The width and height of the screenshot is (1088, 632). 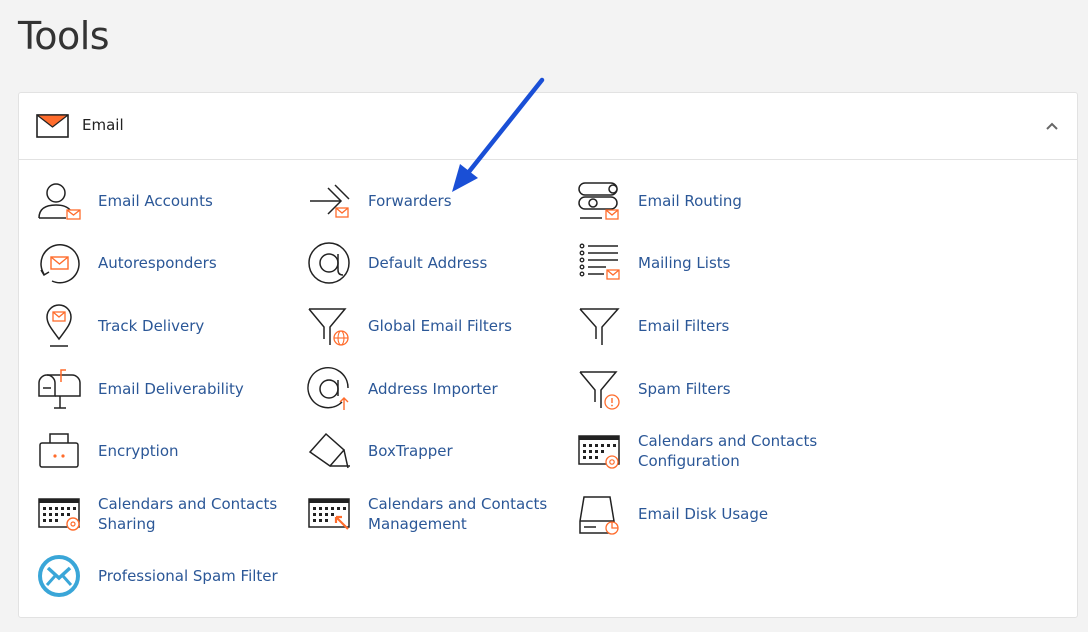 I want to click on tool-autoresponders: Autoresponders, so click(x=167, y=263).